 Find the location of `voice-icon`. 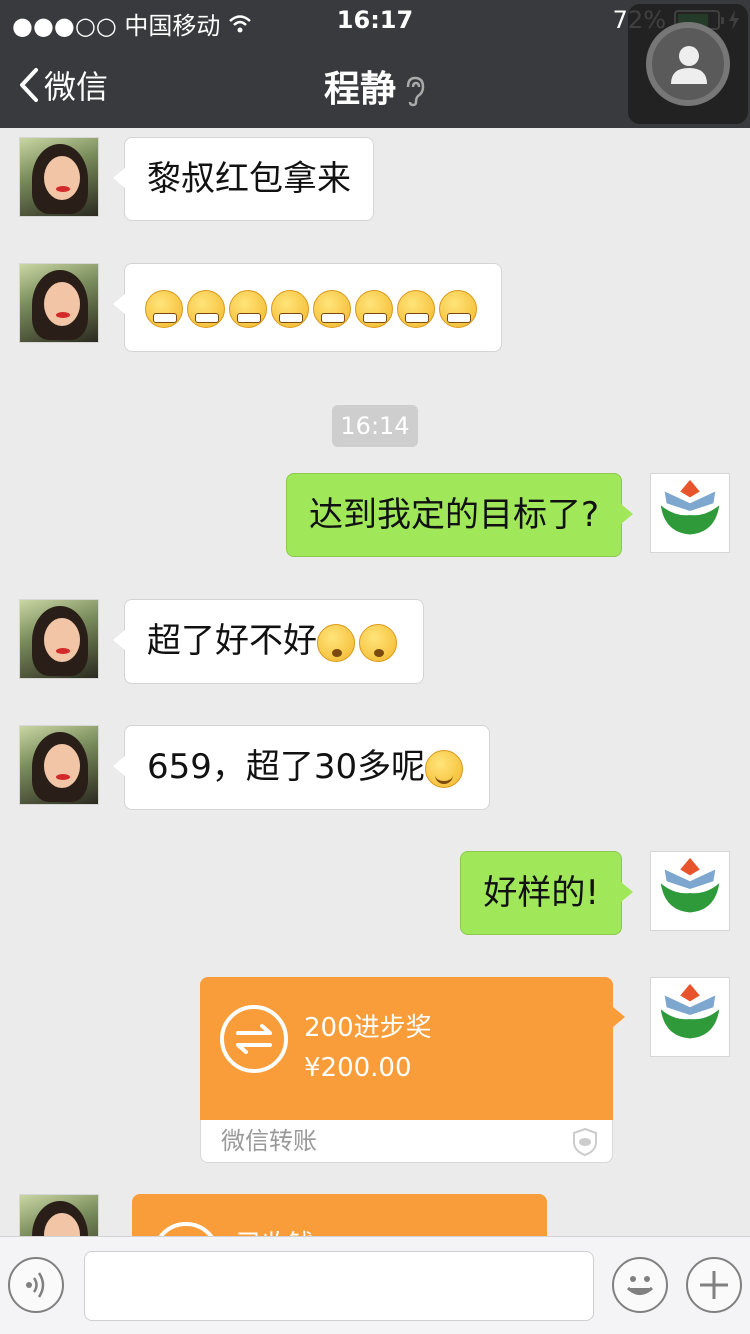

voice-icon is located at coordinates (35, 1285).